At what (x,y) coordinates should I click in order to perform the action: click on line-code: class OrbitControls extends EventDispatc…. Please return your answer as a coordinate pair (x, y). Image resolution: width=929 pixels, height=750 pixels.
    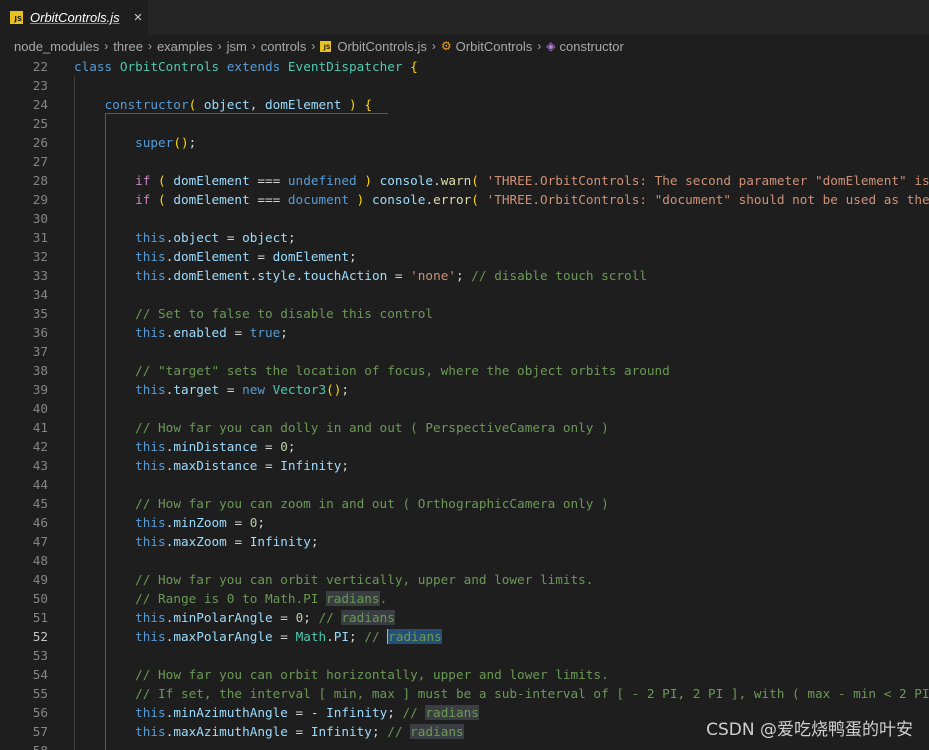
    Looking at the image, I should click on (246, 66).